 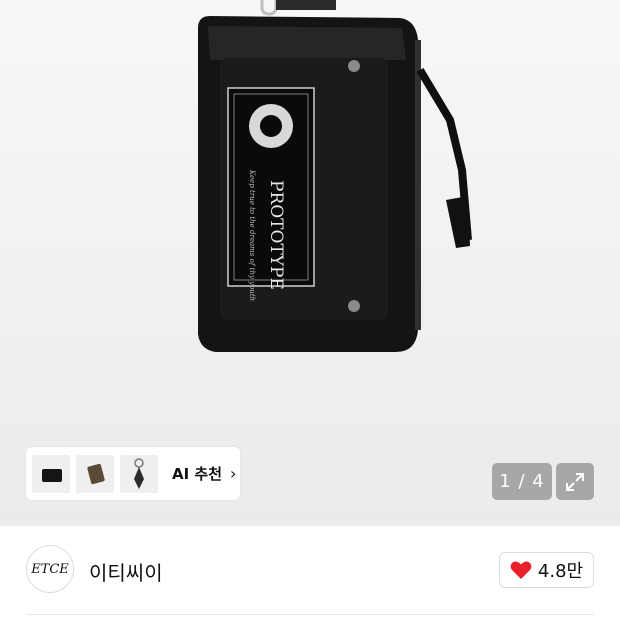 I want to click on brand-logo: ETCE, so click(x=50, y=569).